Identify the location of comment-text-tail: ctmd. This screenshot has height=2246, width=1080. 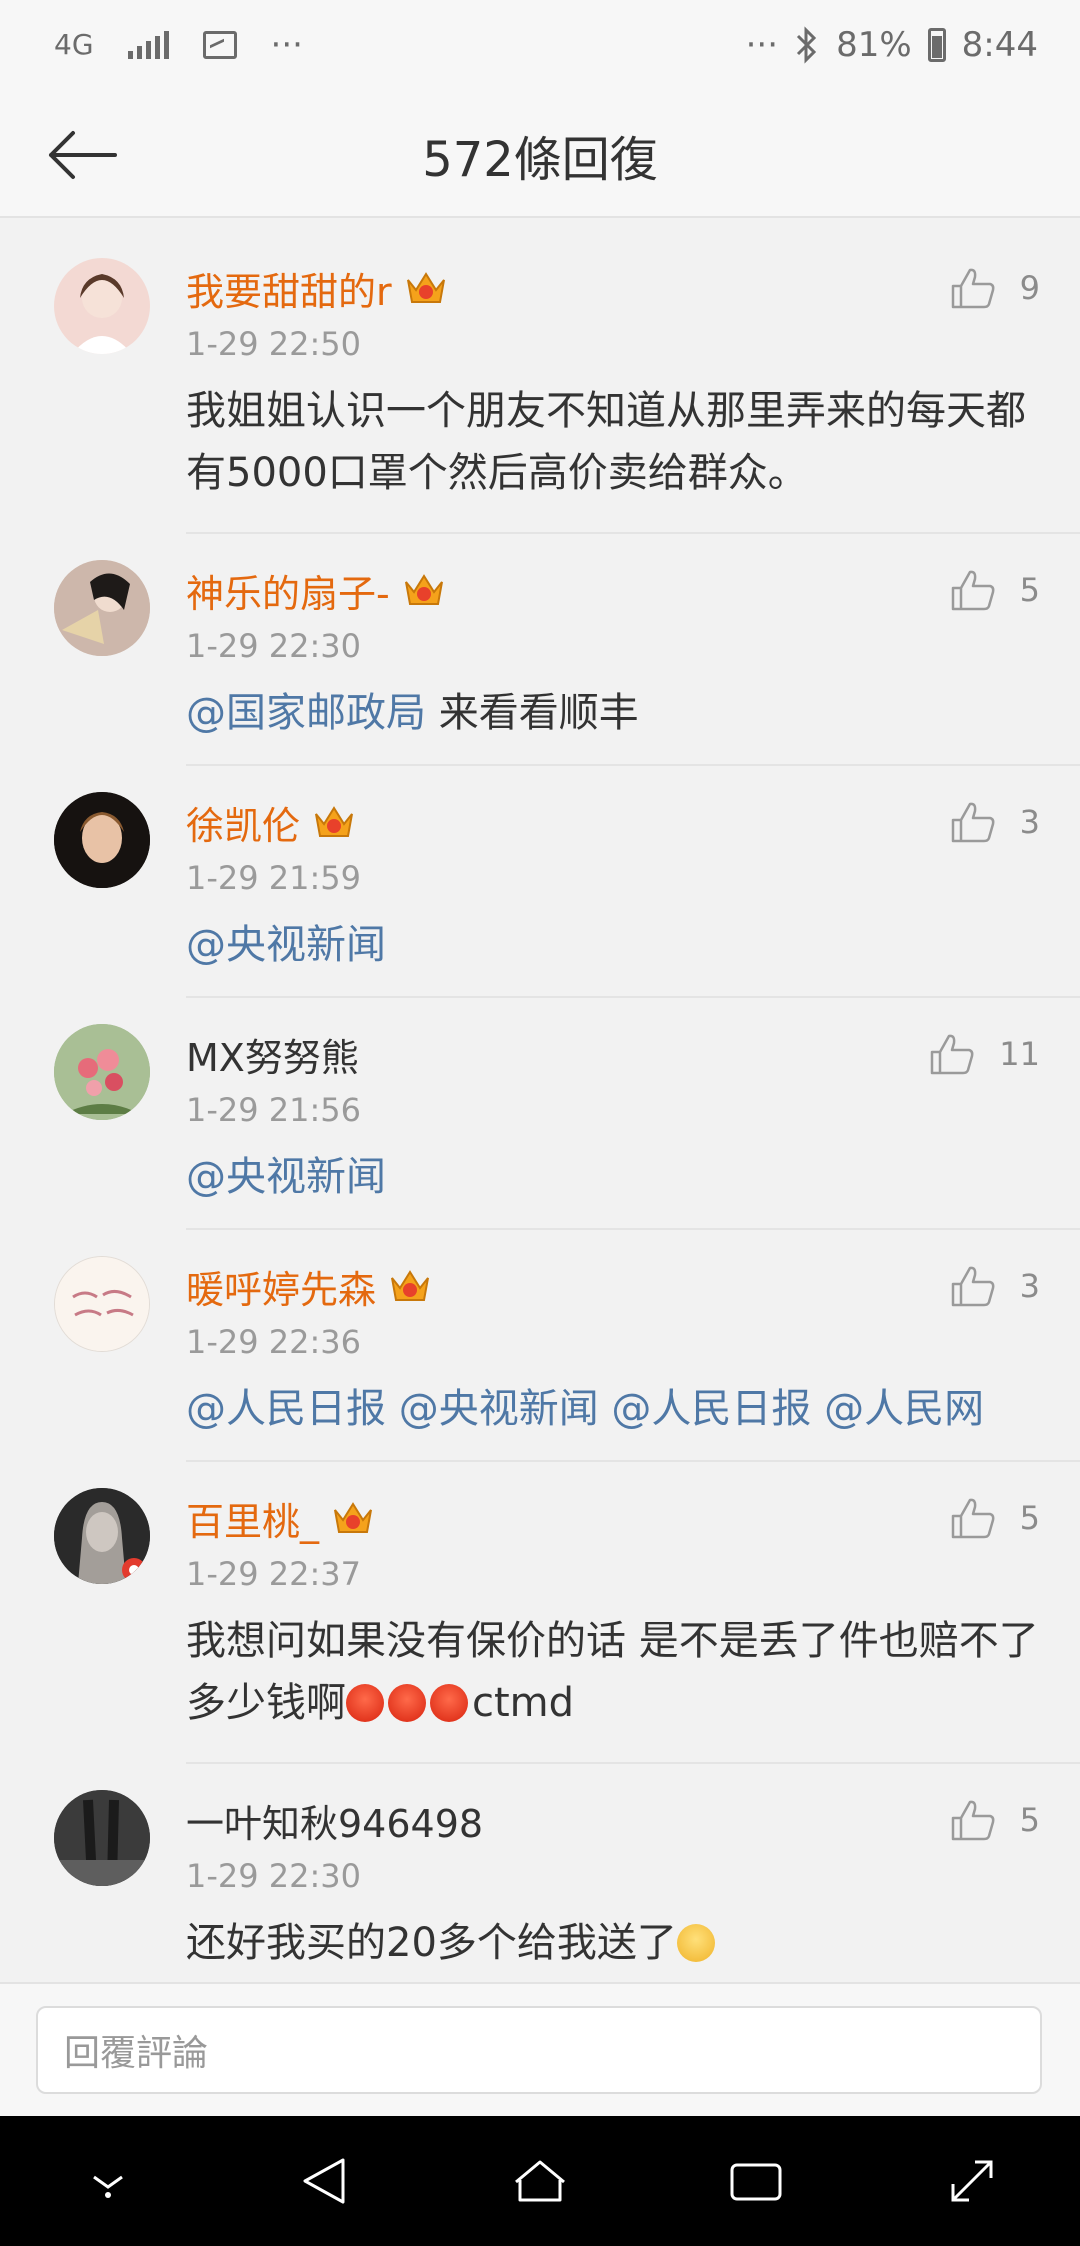
(523, 1703).